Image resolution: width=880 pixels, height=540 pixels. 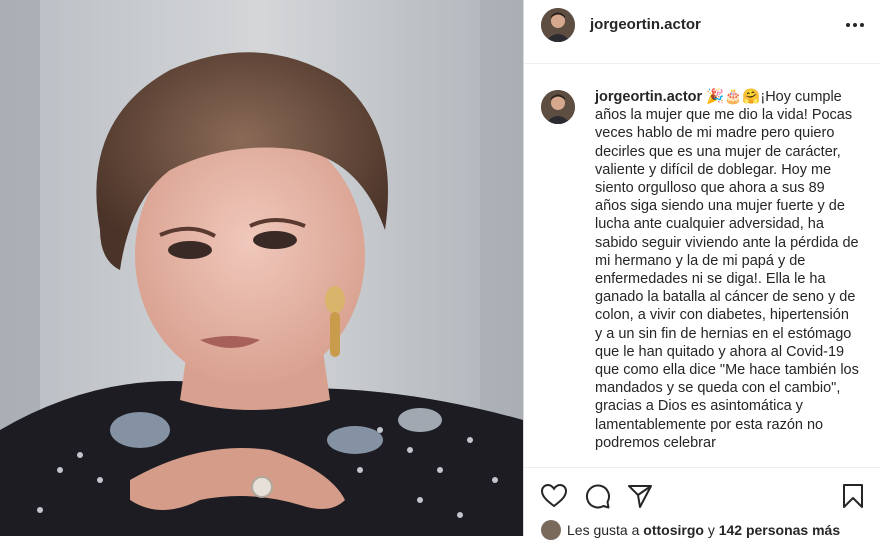 I want to click on caption-avatar, so click(x=558, y=107).